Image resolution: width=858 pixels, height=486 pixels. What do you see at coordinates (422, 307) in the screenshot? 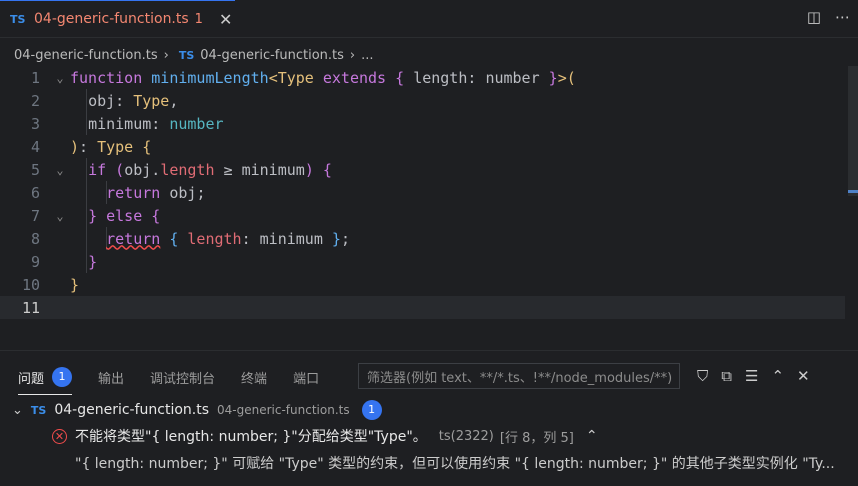
I see `code-line-current: 11` at bounding box center [422, 307].